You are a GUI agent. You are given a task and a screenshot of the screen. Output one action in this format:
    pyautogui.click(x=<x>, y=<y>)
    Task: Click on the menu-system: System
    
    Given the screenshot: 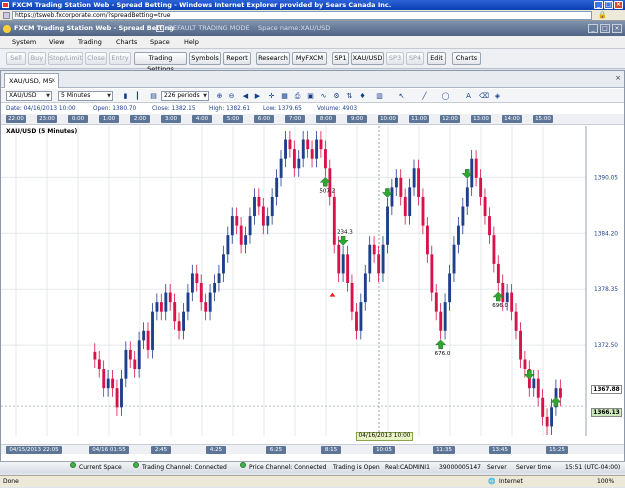 What is the action you would take?
    pyautogui.click(x=24, y=42)
    